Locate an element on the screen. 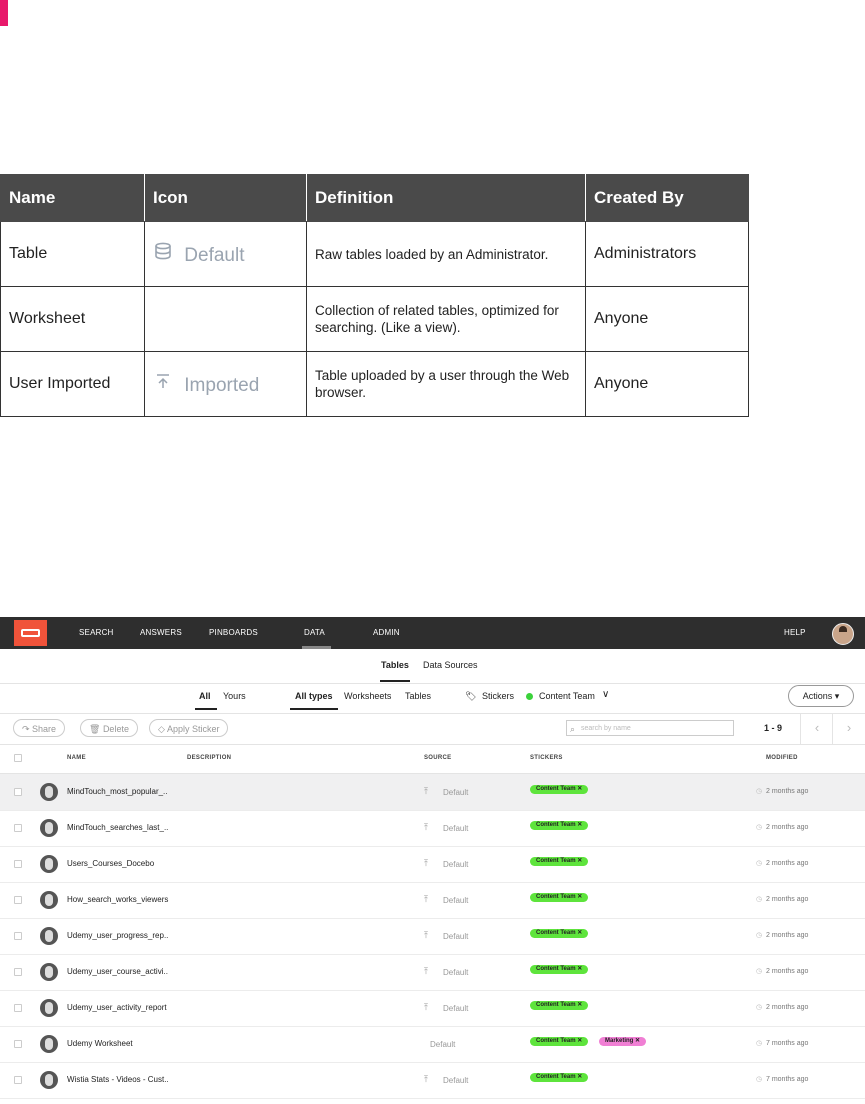 The width and height of the screenshot is (865, 1104). sticker-marketing: Marketing ✕ is located at coordinates (623, 1041).